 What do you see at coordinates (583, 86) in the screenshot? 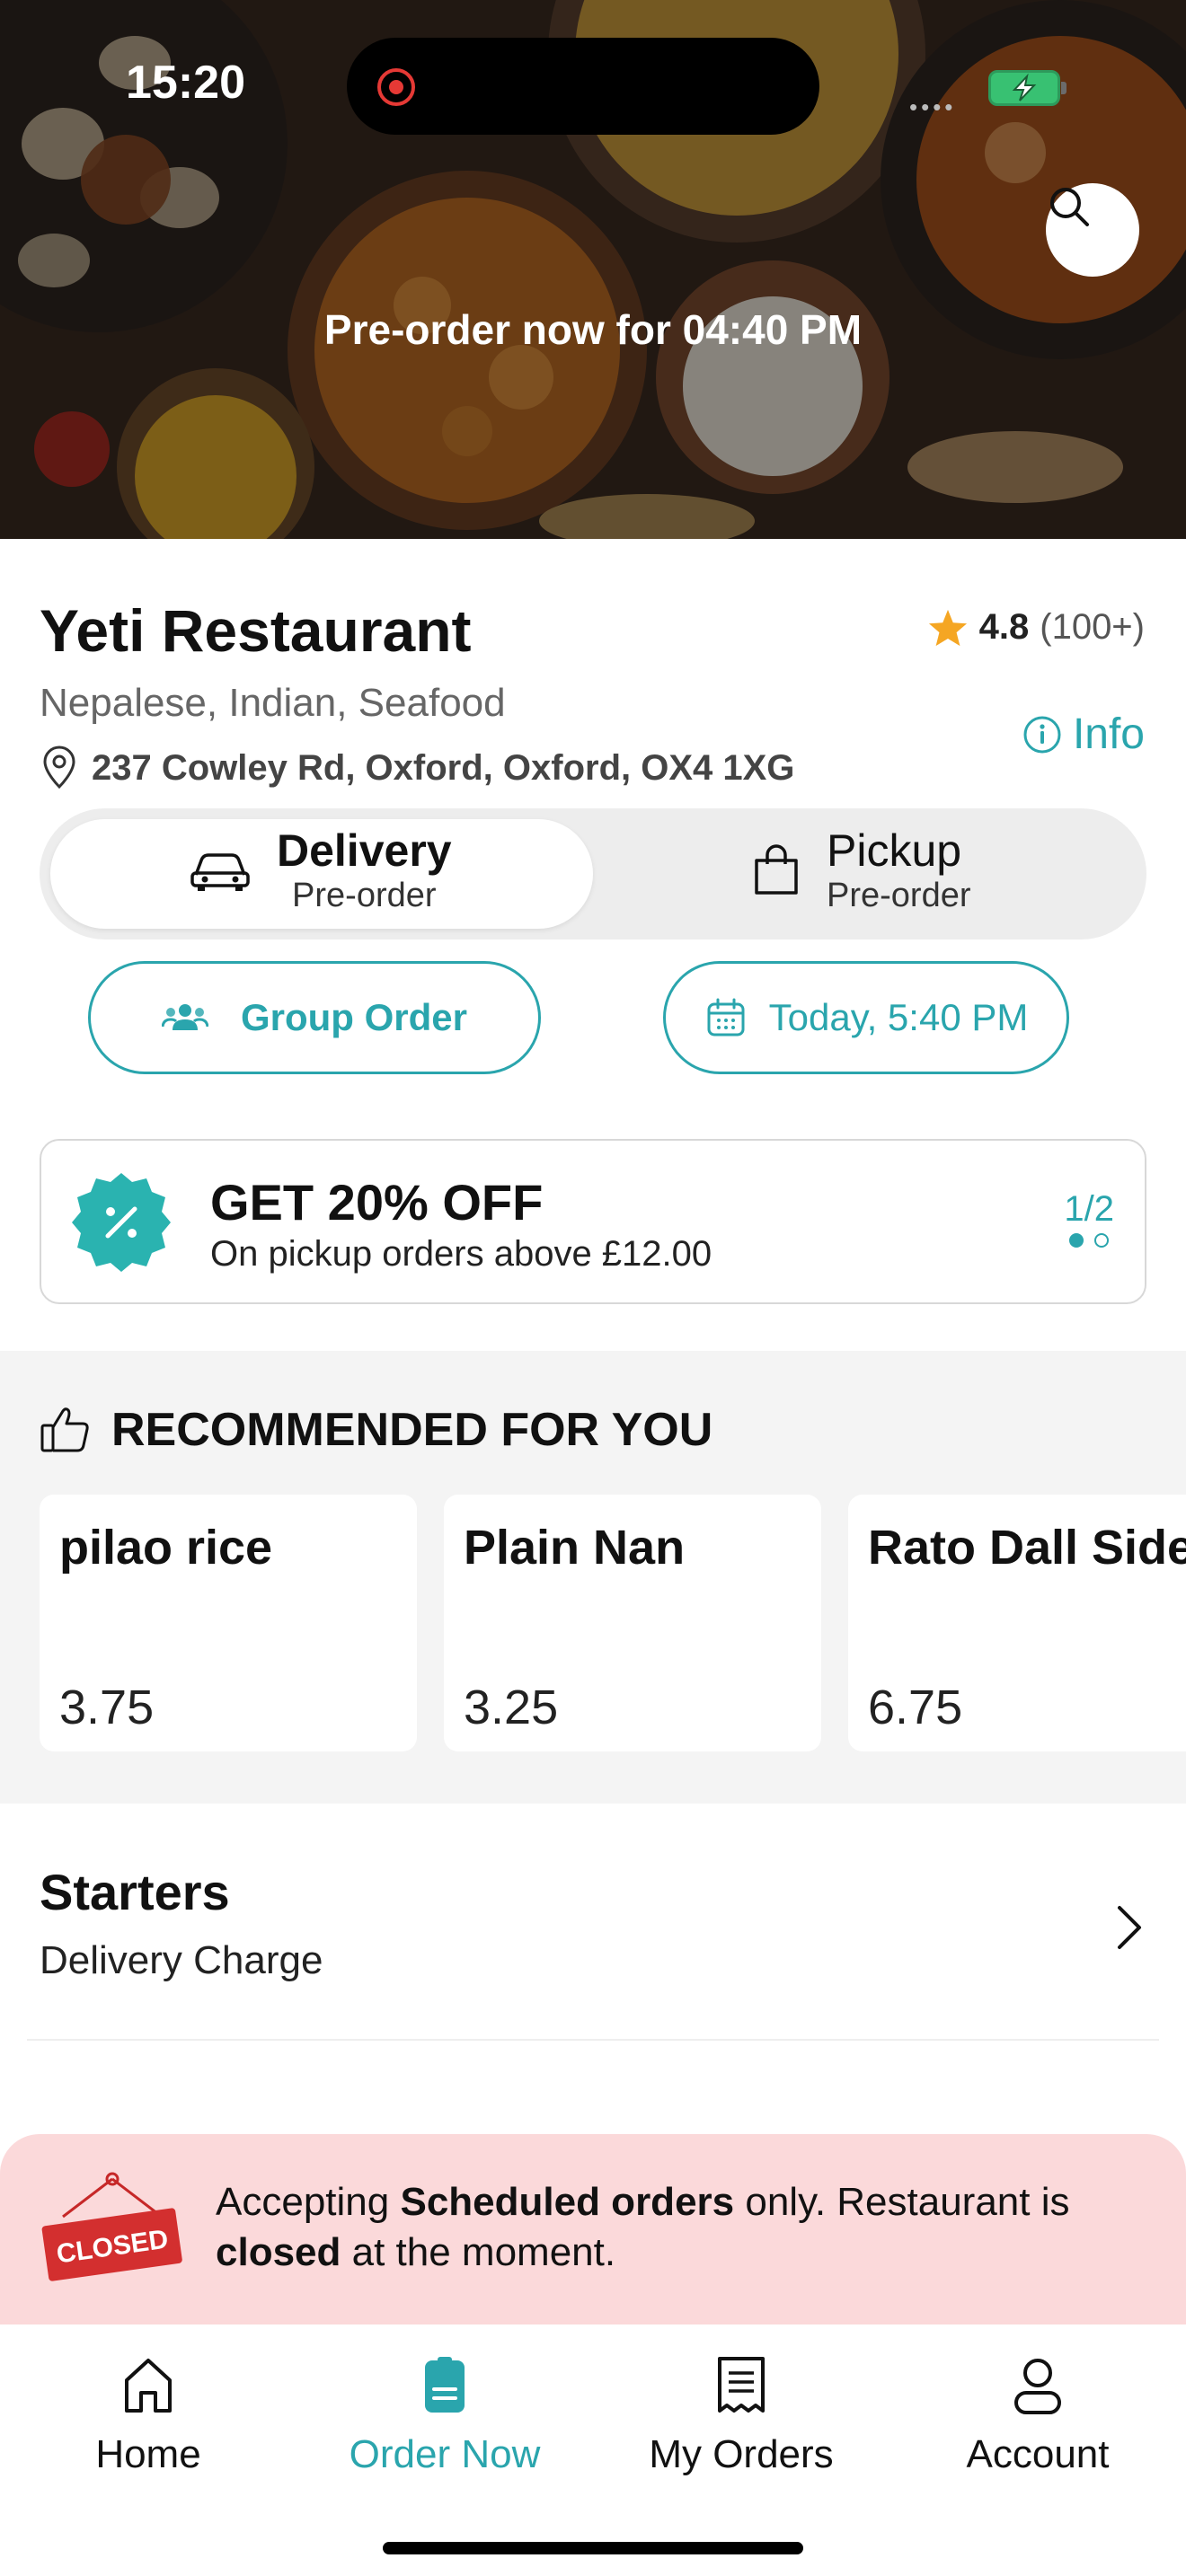
I see `dynamic-island` at bounding box center [583, 86].